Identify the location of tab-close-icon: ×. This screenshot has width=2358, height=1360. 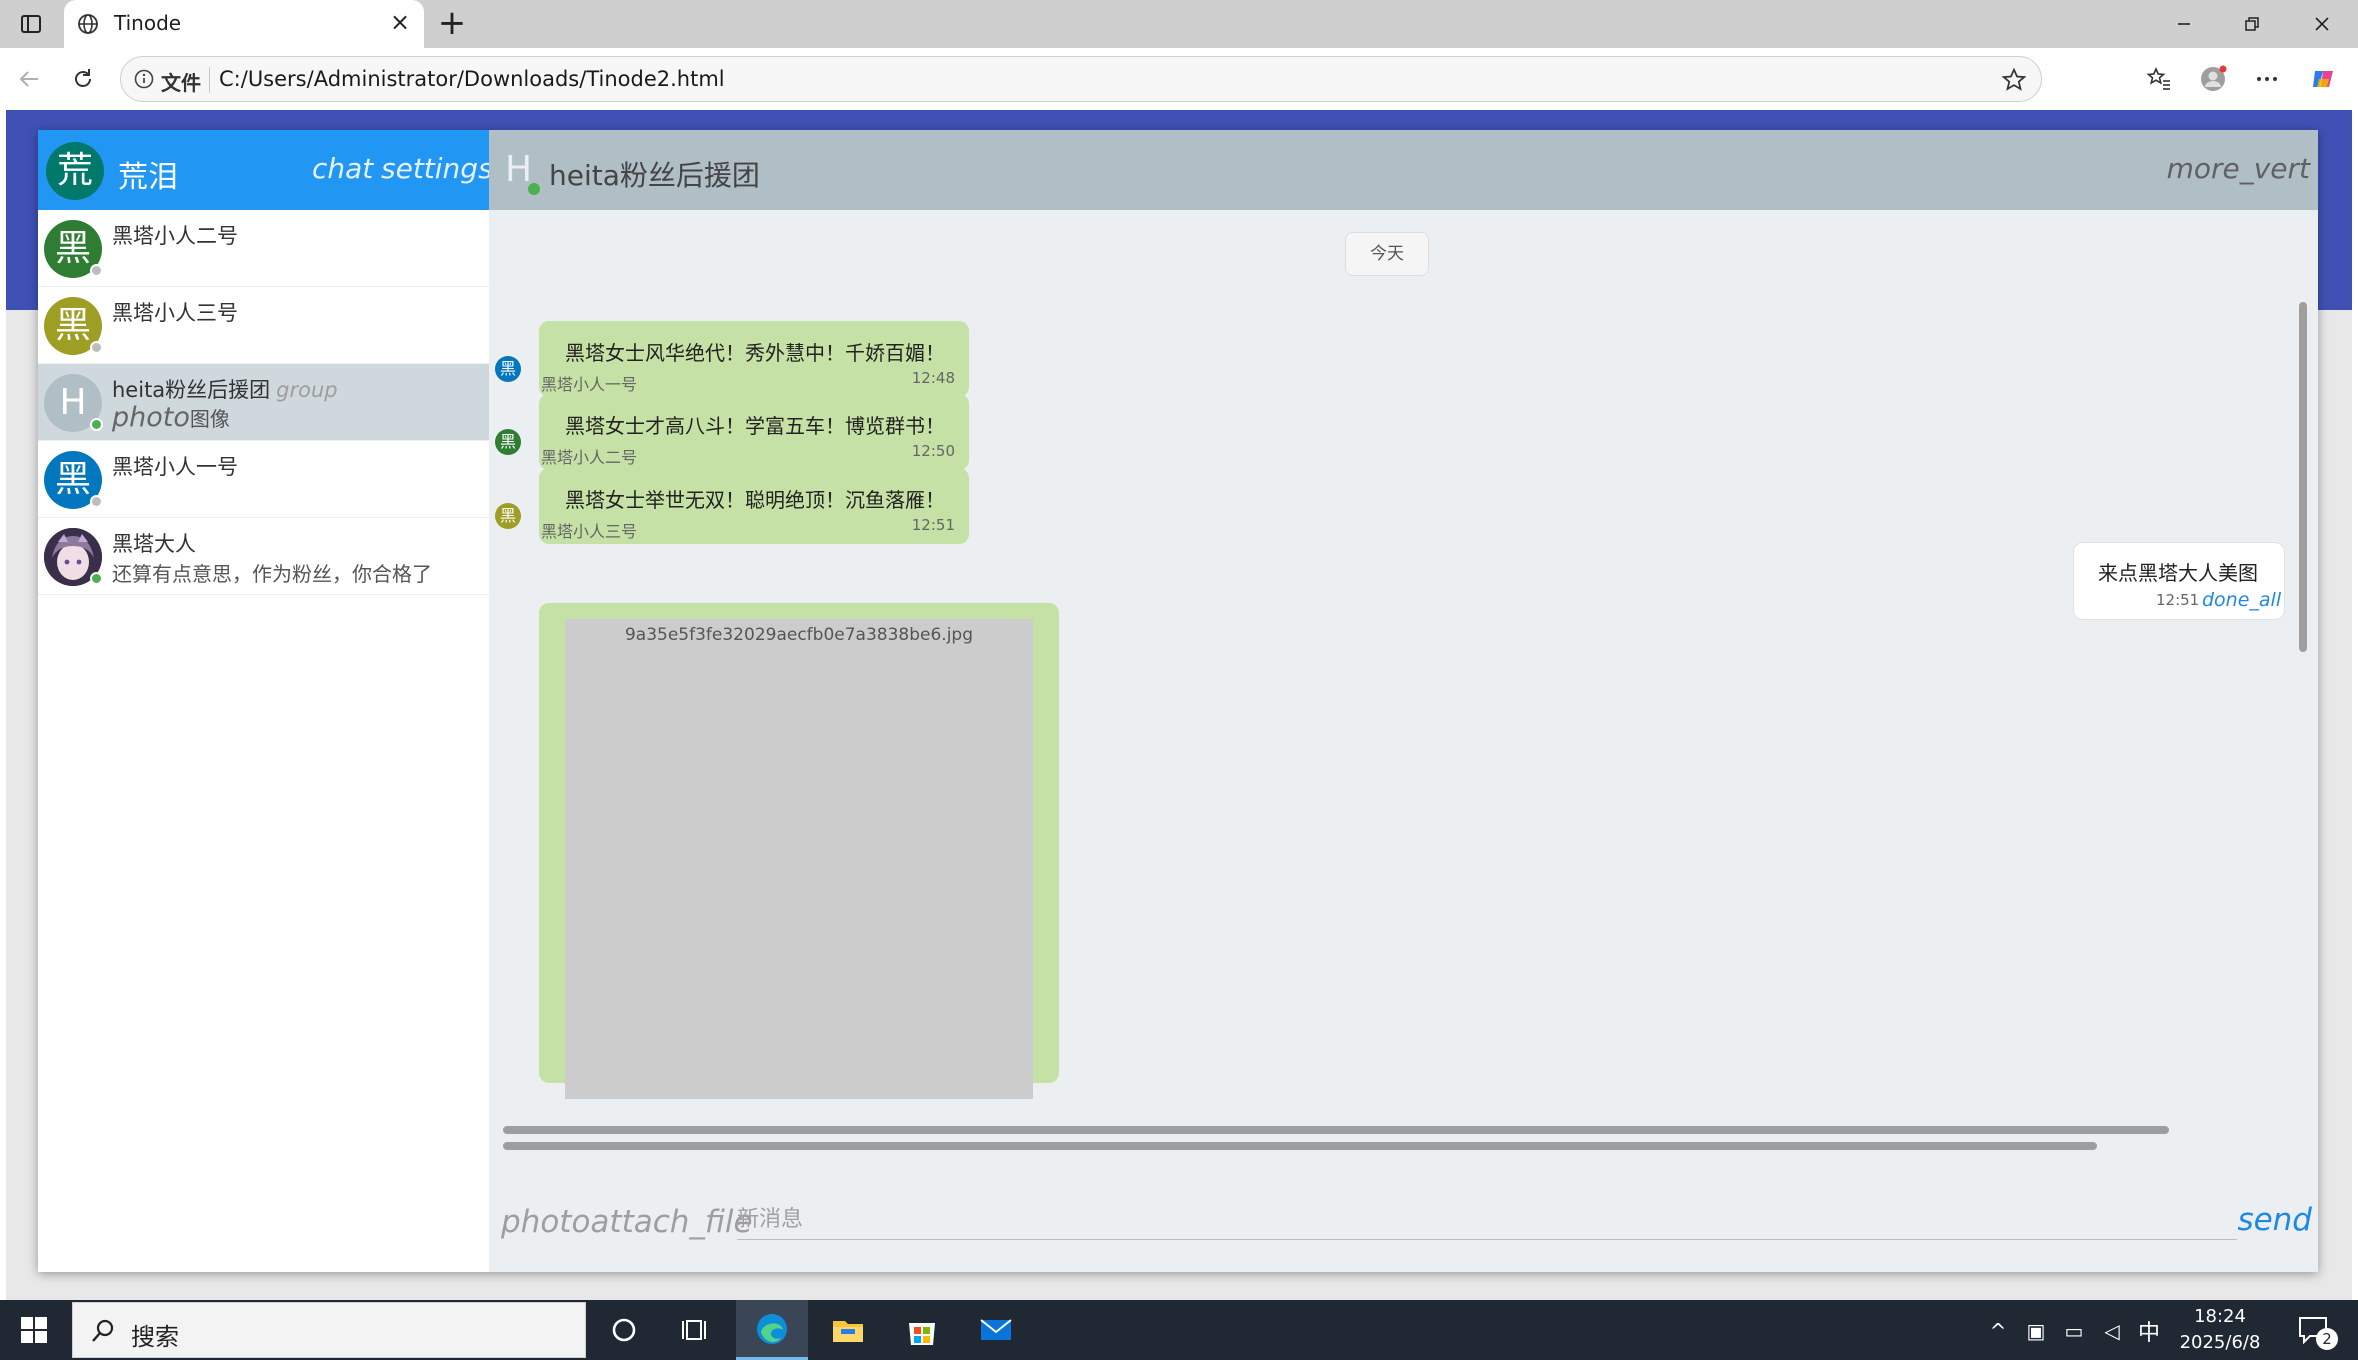
(400, 22).